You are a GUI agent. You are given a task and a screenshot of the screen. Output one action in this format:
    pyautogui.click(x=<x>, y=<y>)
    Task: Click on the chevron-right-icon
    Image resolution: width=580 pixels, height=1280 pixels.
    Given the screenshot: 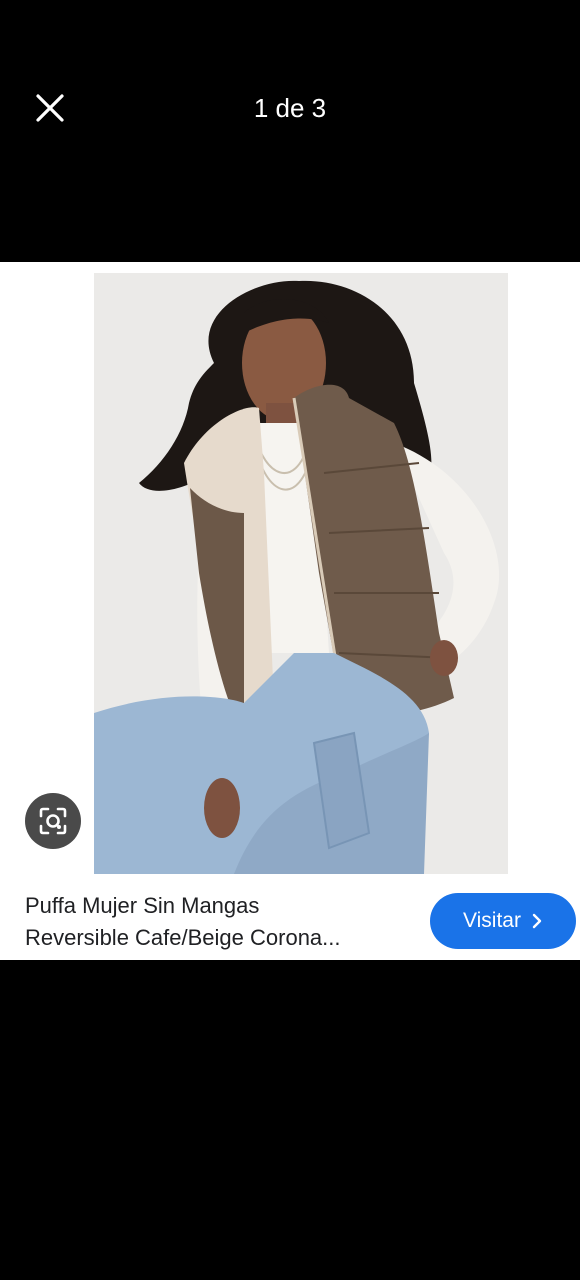 What is the action you would take?
    pyautogui.click(x=537, y=921)
    